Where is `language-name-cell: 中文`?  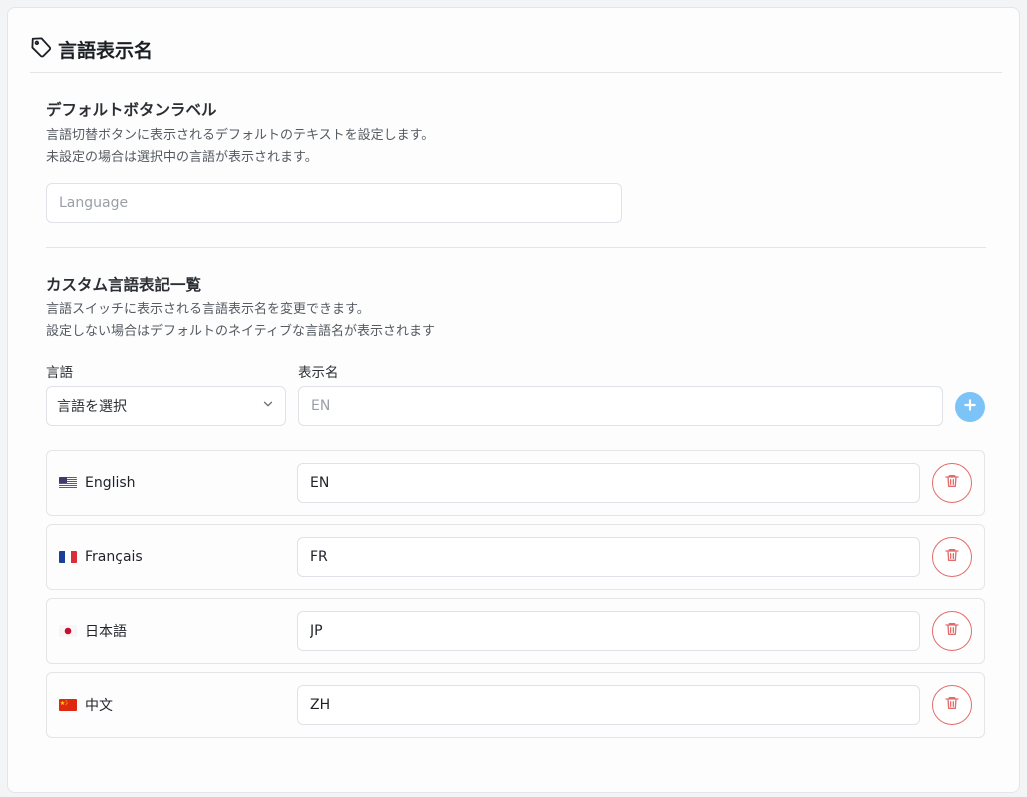 language-name-cell: 中文 is located at coordinates (86, 705).